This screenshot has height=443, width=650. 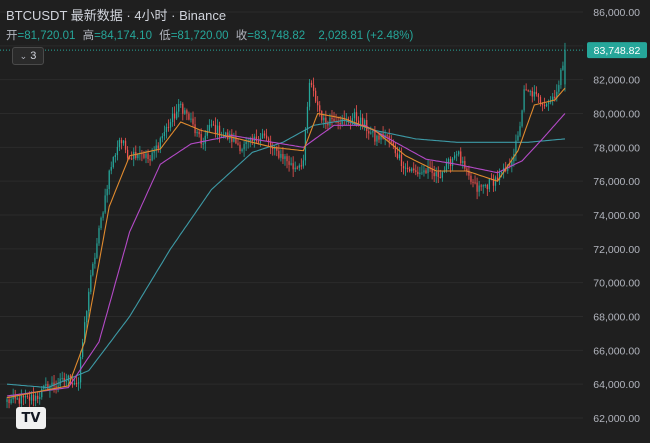 I want to click on low-label: 低, so click(x=165, y=36).